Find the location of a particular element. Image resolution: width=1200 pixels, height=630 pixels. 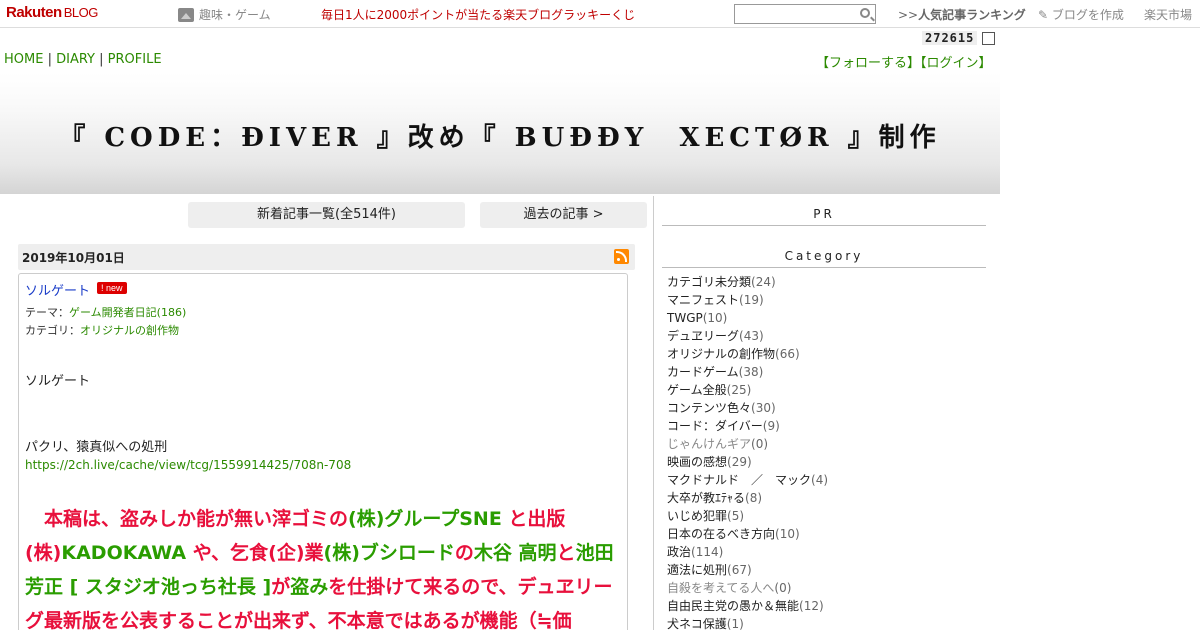

category-name: マニフェスト is located at coordinates (703, 300).